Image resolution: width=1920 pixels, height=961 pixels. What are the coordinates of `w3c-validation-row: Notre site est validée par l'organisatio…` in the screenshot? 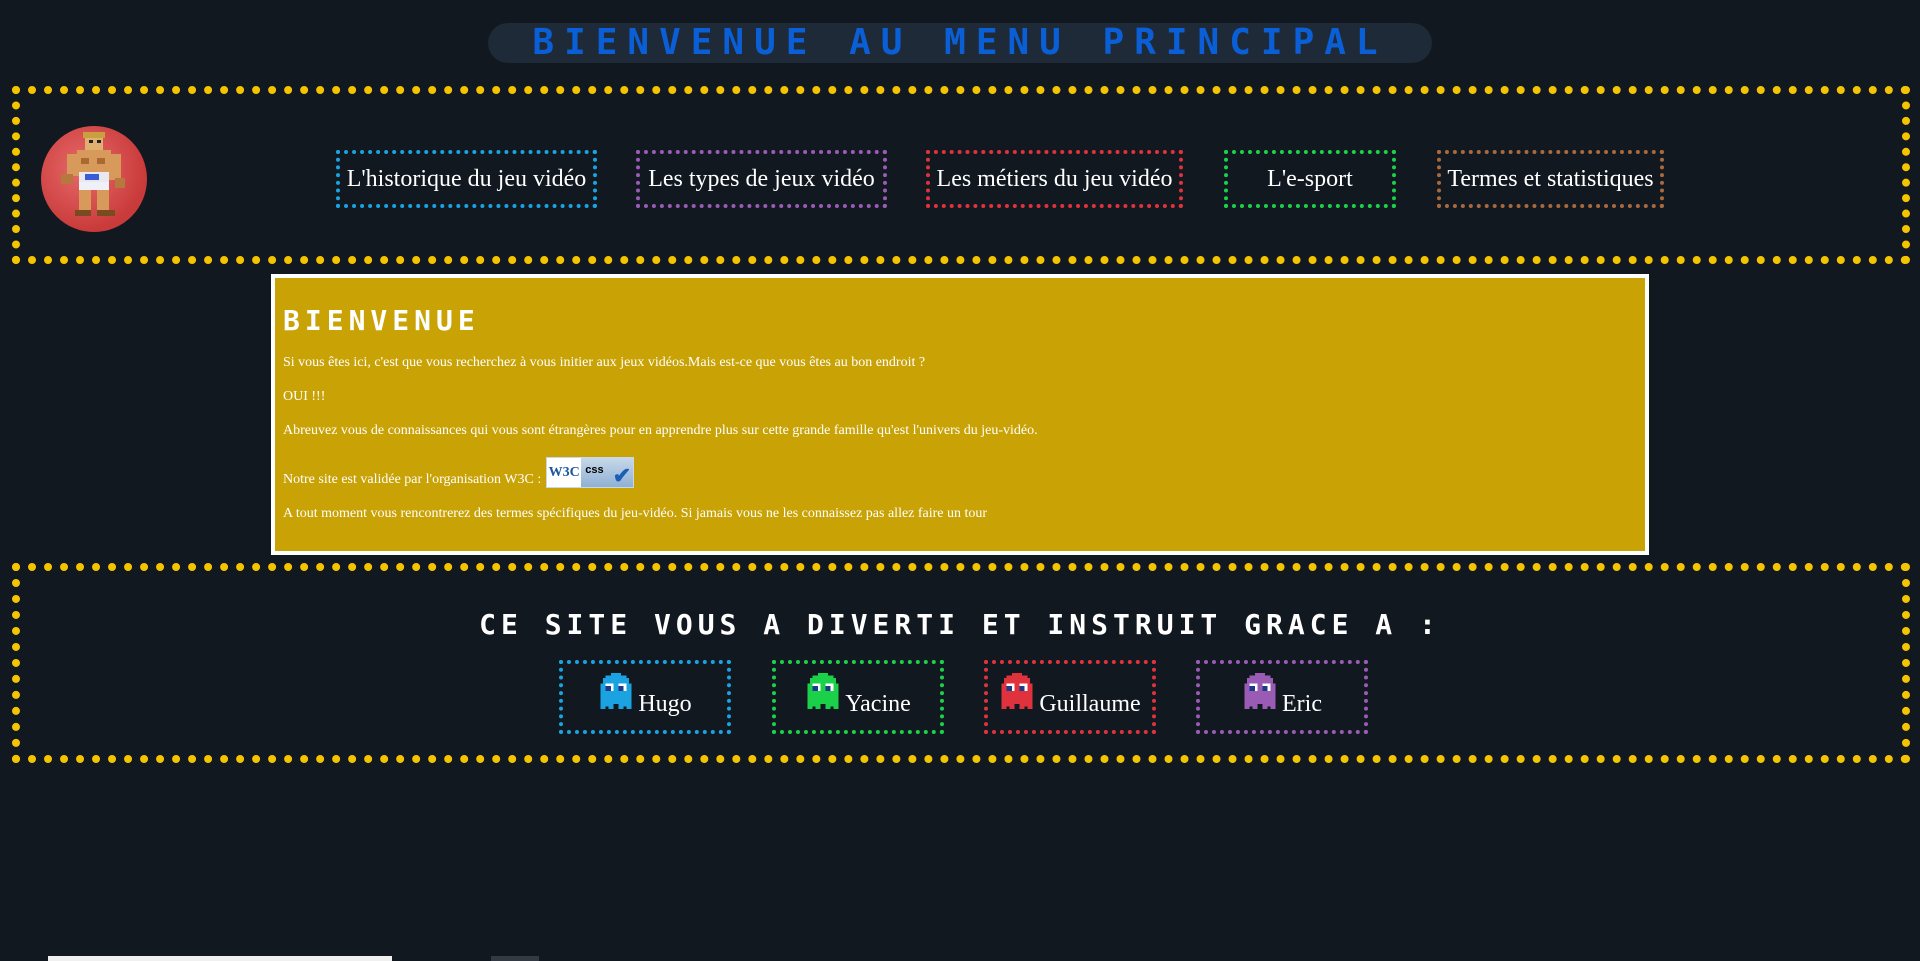 It's located at (960, 472).